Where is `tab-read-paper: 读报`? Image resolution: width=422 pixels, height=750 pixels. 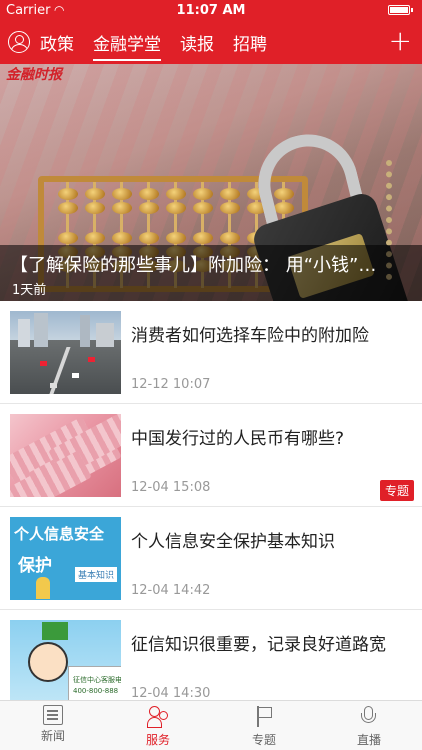
tab-read-paper: 读报 is located at coordinates (197, 45).